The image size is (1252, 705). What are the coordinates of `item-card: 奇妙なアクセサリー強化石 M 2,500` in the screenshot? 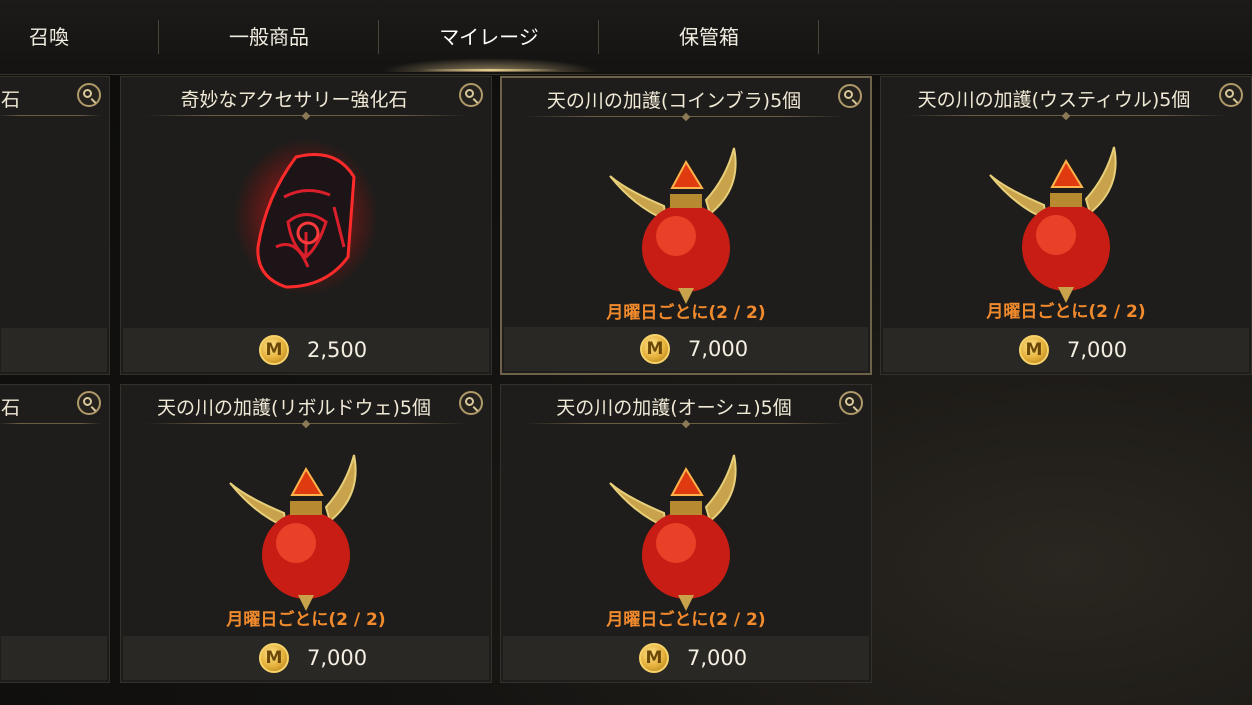 It's located at (306, 225).